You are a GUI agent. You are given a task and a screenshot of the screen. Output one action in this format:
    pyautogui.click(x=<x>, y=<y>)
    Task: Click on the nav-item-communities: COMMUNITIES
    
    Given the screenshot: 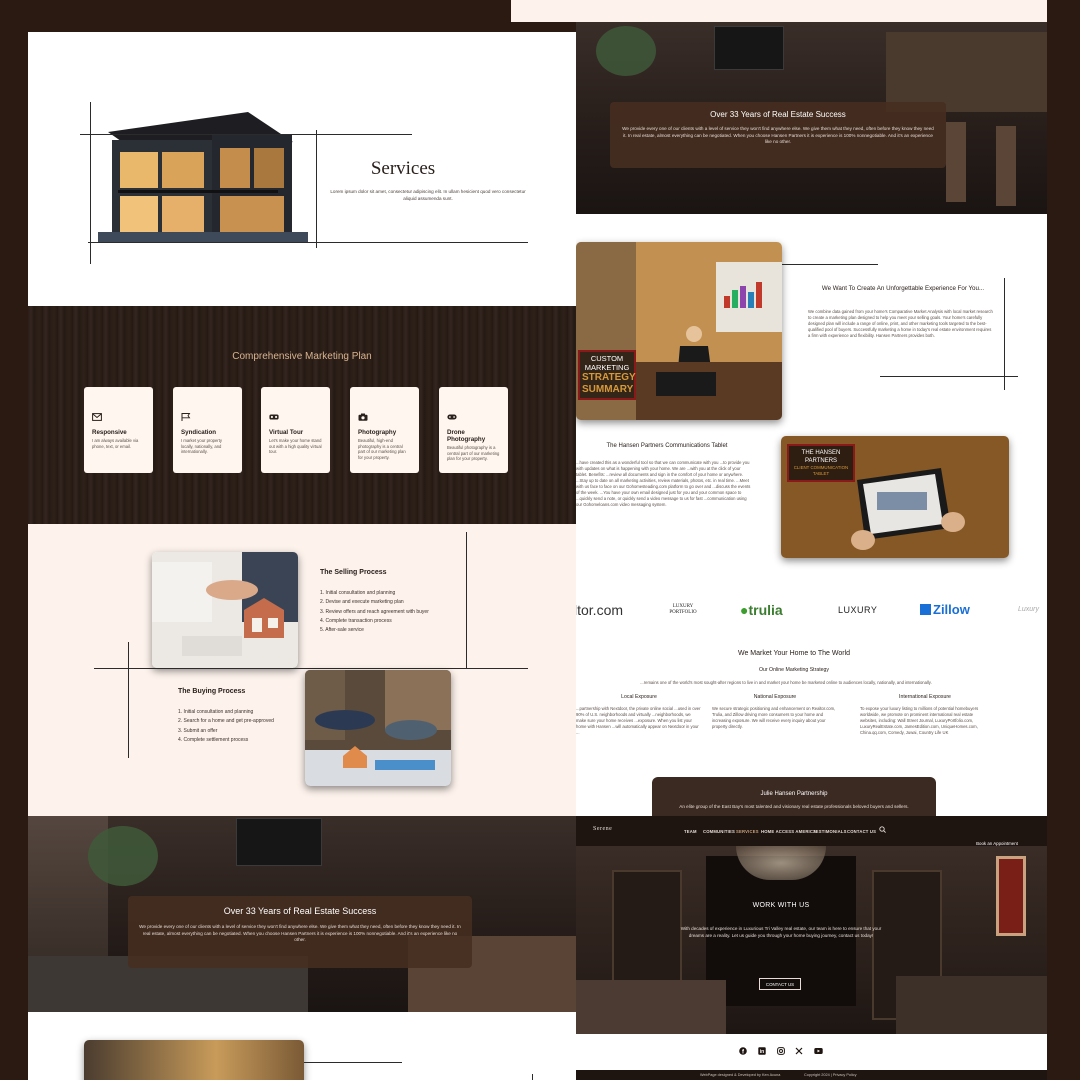 What is the action you would take?
    pyautogui.click(x=719, y=831)
    